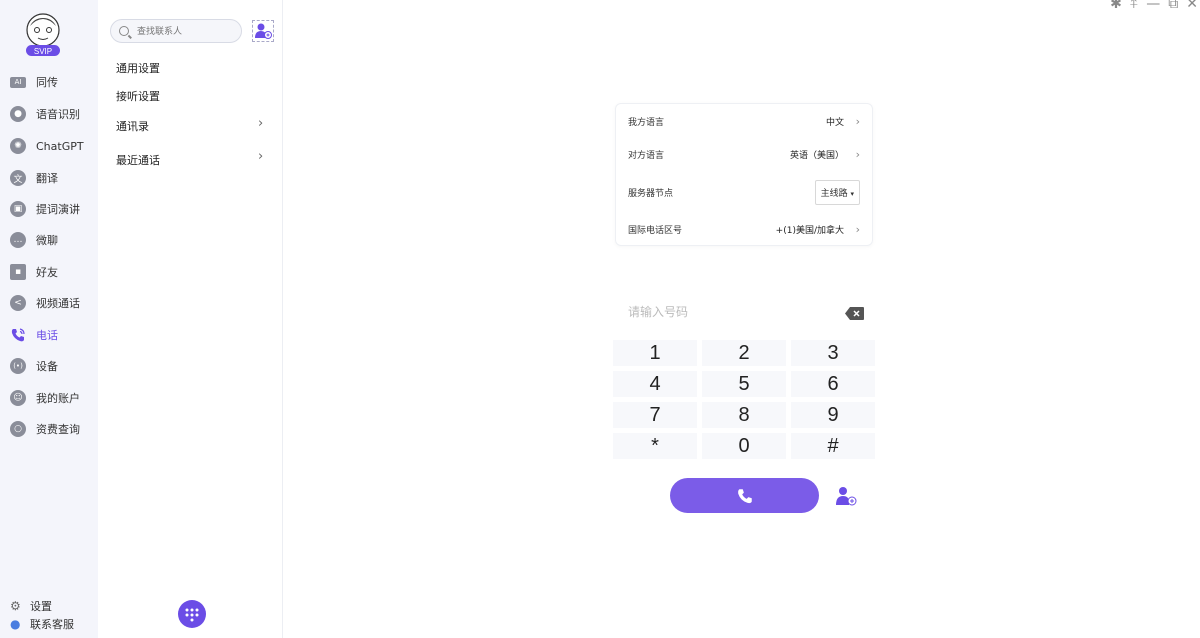 The width and height of the screenshot is (1200, 638). What do you see at coordinates (124, 31) in the screenshot?
I see `search-icon` at bounding box center [124, 31].